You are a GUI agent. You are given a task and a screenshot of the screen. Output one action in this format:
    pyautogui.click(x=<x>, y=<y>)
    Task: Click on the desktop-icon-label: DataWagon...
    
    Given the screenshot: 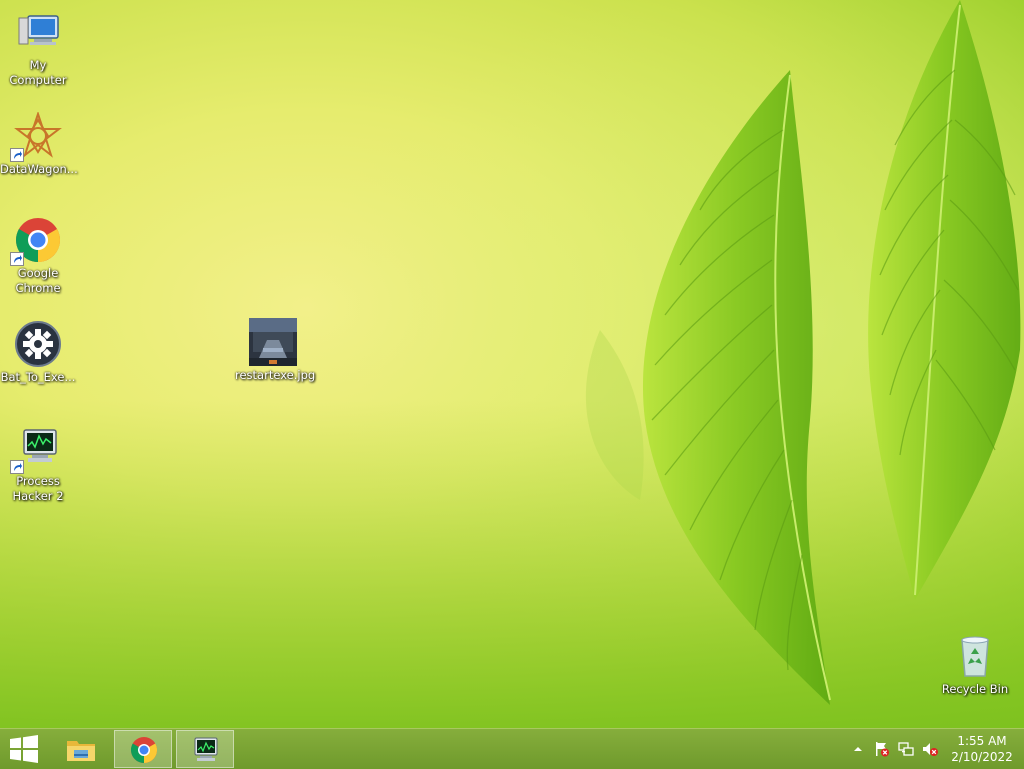 What is the action you would take?
    pyautogui.click(x=39, y=169)
    